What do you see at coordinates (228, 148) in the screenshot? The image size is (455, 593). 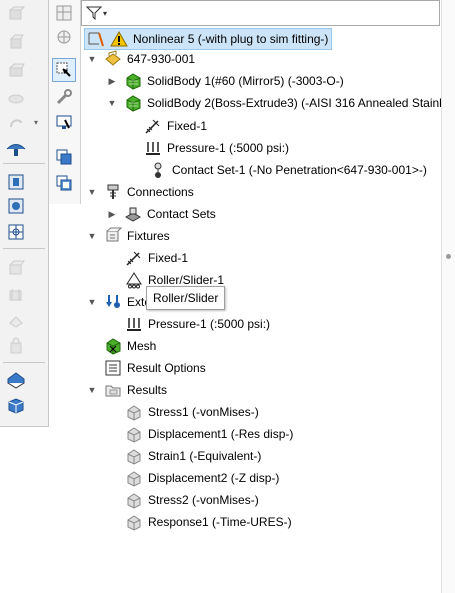 I see `pressure-sub-label: Pressure-1 (:5000 psi:)` at bounding box center [228, 148].